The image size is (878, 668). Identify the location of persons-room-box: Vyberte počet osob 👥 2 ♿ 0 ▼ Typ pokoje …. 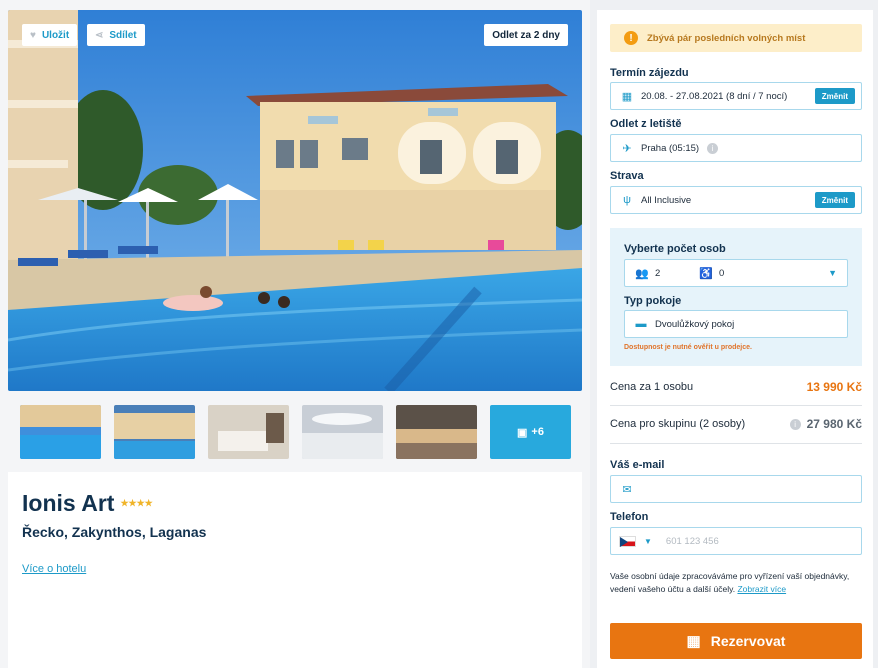
(736, 297).